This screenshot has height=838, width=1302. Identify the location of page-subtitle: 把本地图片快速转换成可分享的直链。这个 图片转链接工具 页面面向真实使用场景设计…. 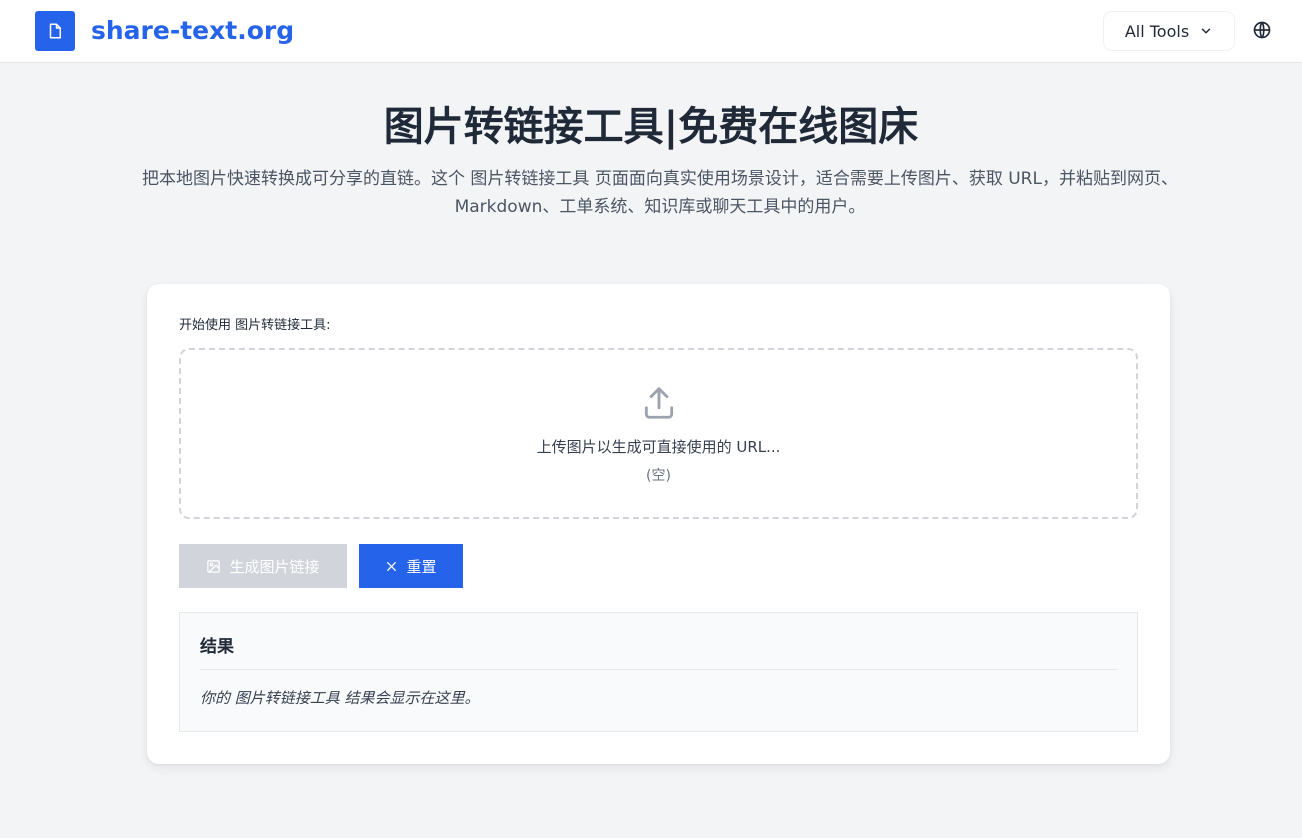
(660, 193).